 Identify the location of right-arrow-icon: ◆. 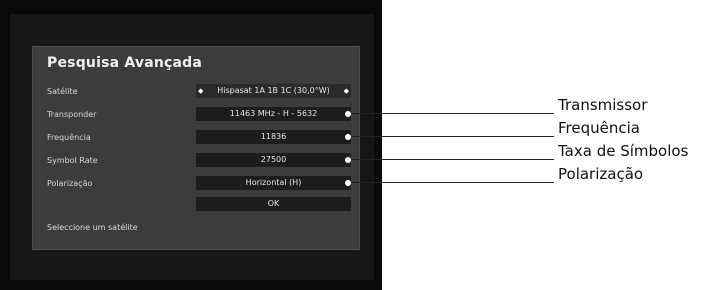
(346, 91).